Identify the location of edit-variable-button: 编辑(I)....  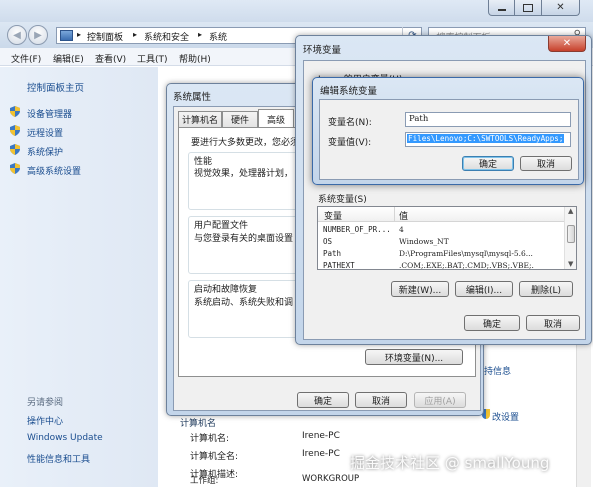
(484, 289).